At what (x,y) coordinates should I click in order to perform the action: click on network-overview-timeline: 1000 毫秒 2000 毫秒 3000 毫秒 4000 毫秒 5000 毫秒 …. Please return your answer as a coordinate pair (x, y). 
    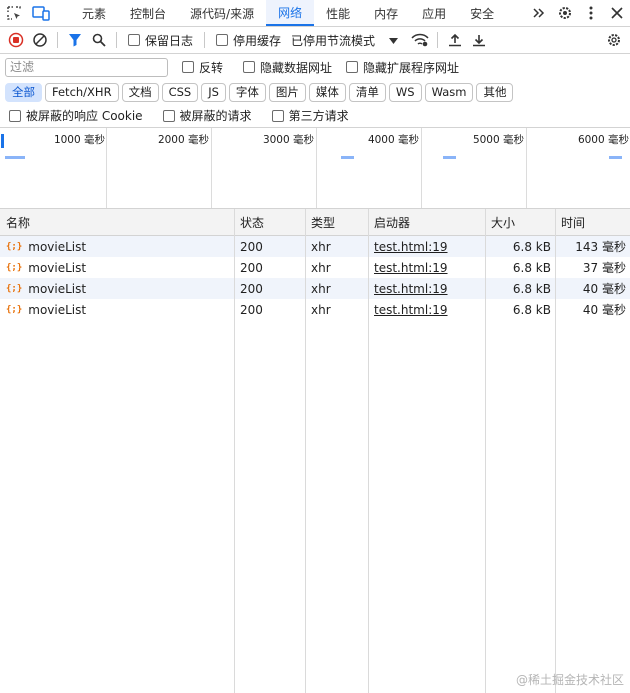
    Looking at the image, I should click on (315, 168).